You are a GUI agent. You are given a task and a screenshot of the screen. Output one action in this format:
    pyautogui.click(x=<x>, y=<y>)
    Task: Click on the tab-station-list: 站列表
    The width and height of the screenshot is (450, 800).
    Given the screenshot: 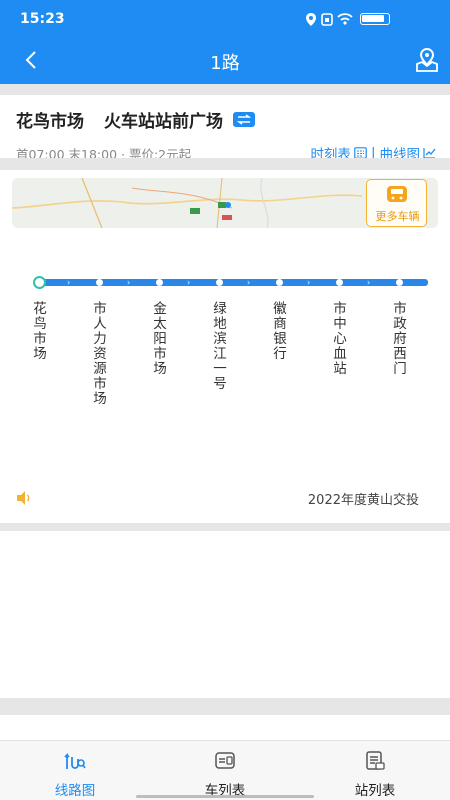 What is the action you would take?
    pyautogui.click(x=375, y=770)
    